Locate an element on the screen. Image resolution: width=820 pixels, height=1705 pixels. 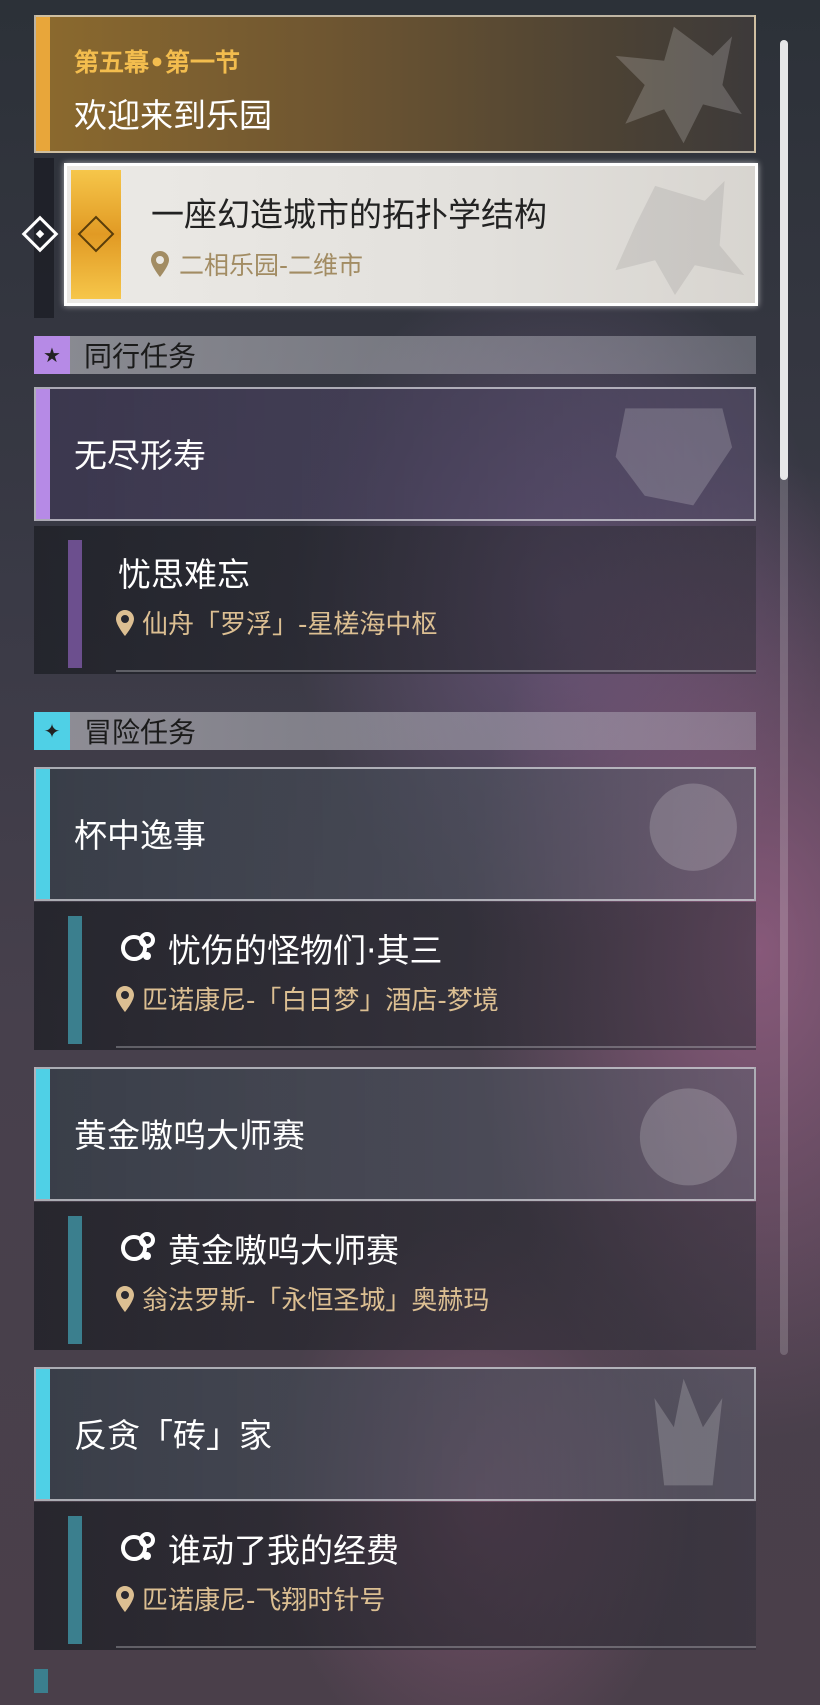
quest-title: 忧伤的怪物们·其三 is located at coordinates (280, 948).